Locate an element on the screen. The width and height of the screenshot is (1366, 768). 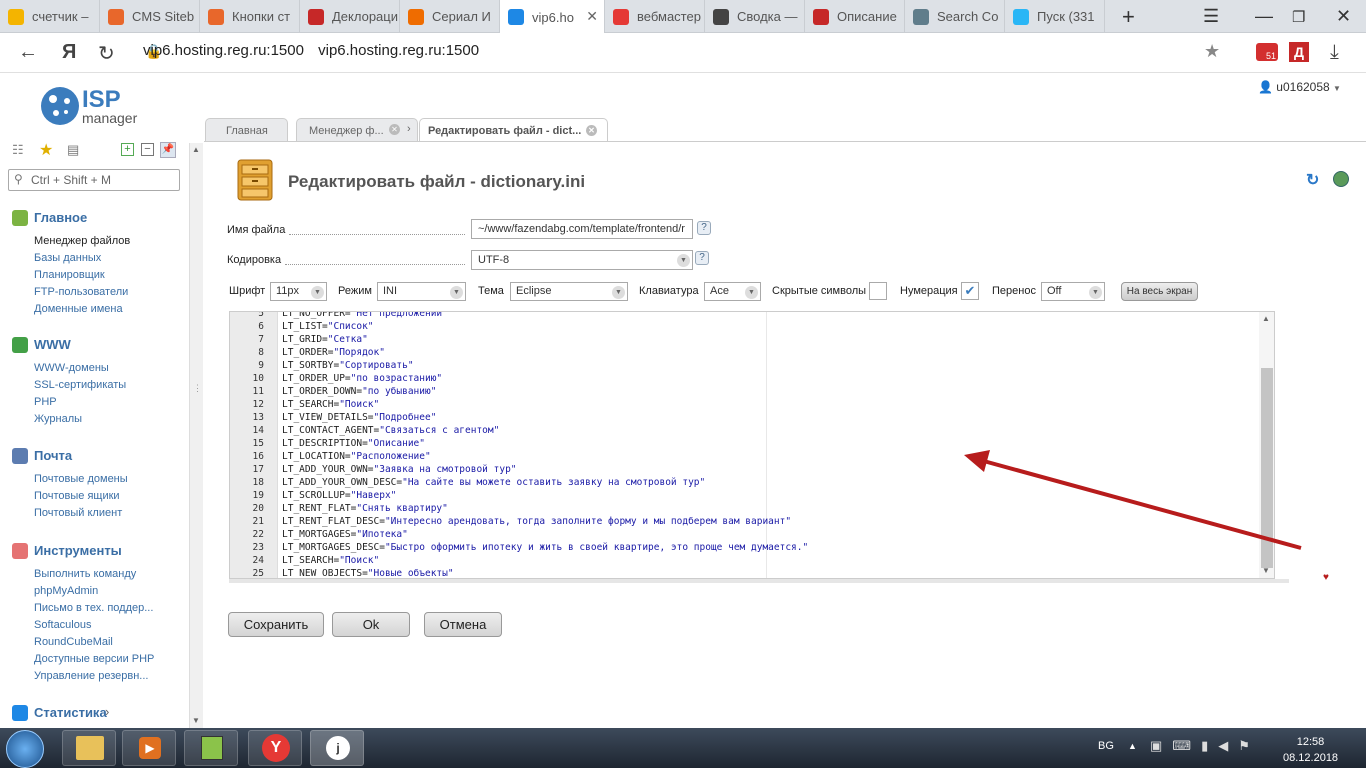
splitter-handle: ⋮ is located at coordinates (197, 388).